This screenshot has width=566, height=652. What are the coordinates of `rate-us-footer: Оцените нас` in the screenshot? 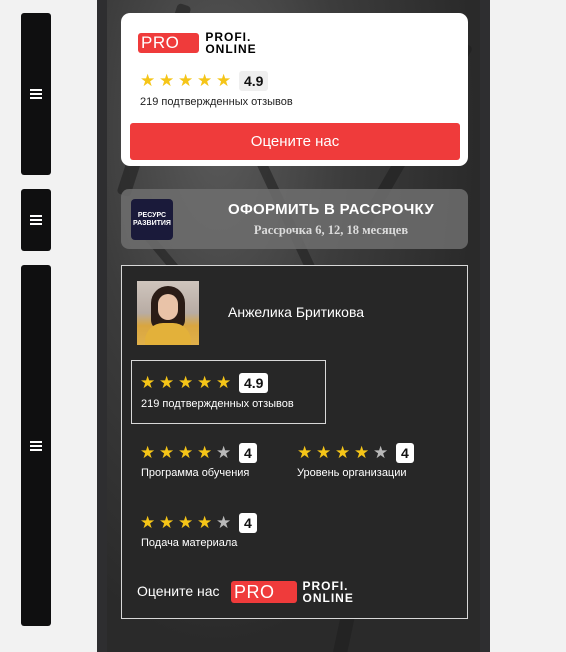 It's located at (178, 591).